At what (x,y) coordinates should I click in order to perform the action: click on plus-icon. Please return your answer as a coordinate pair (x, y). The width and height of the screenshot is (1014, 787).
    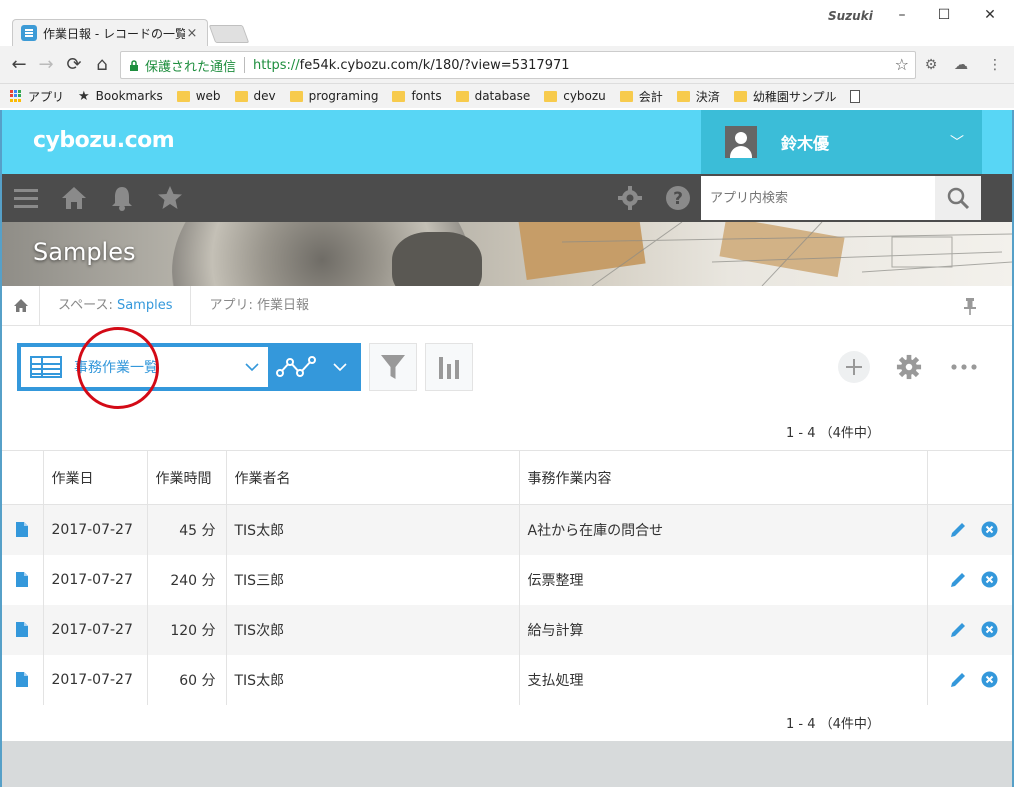
    Looking at the image, I should click on (854, 367).